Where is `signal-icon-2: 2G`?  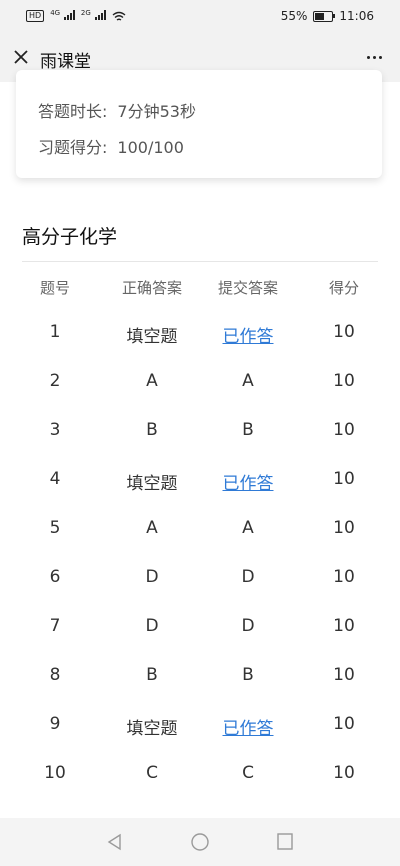 signal-icon-2: 2G is located at coordinates (93, 16).